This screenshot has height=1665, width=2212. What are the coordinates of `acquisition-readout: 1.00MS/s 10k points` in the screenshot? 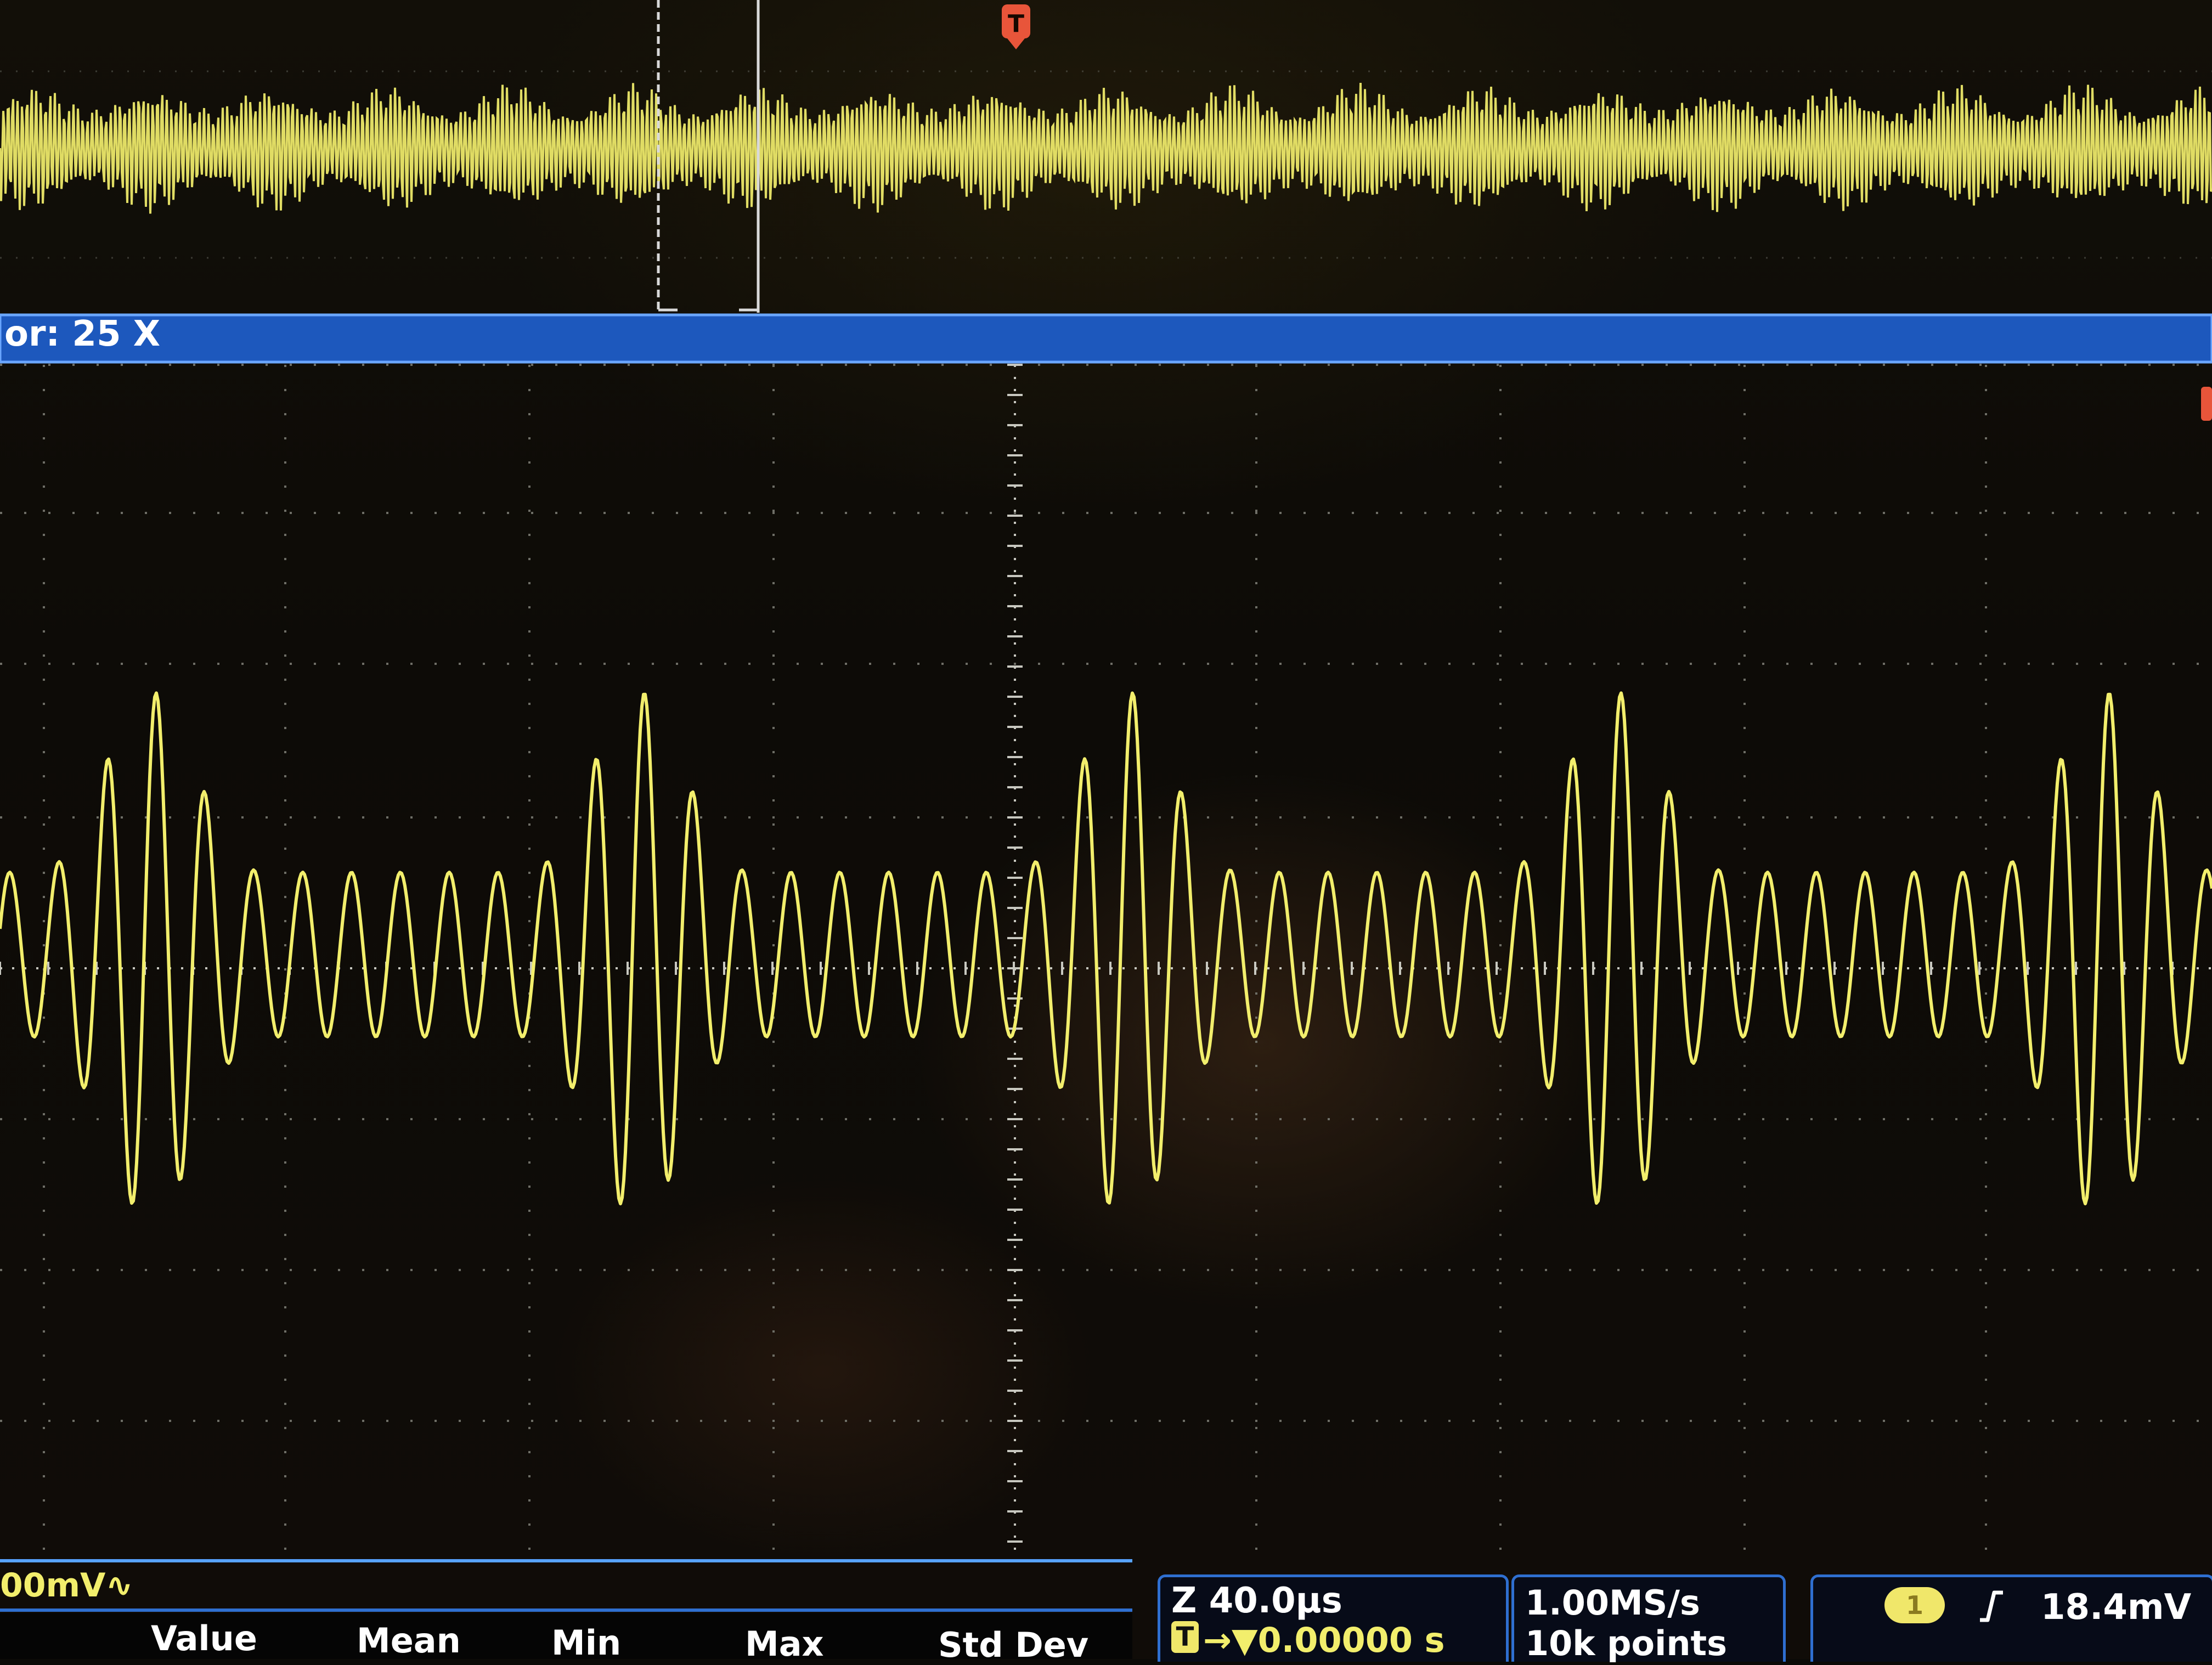 It's located at (1648, 1618).